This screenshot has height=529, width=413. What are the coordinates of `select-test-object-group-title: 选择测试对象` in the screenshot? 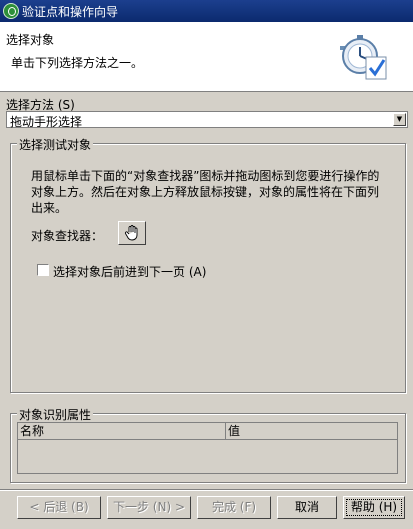 It's located at (55, 144).